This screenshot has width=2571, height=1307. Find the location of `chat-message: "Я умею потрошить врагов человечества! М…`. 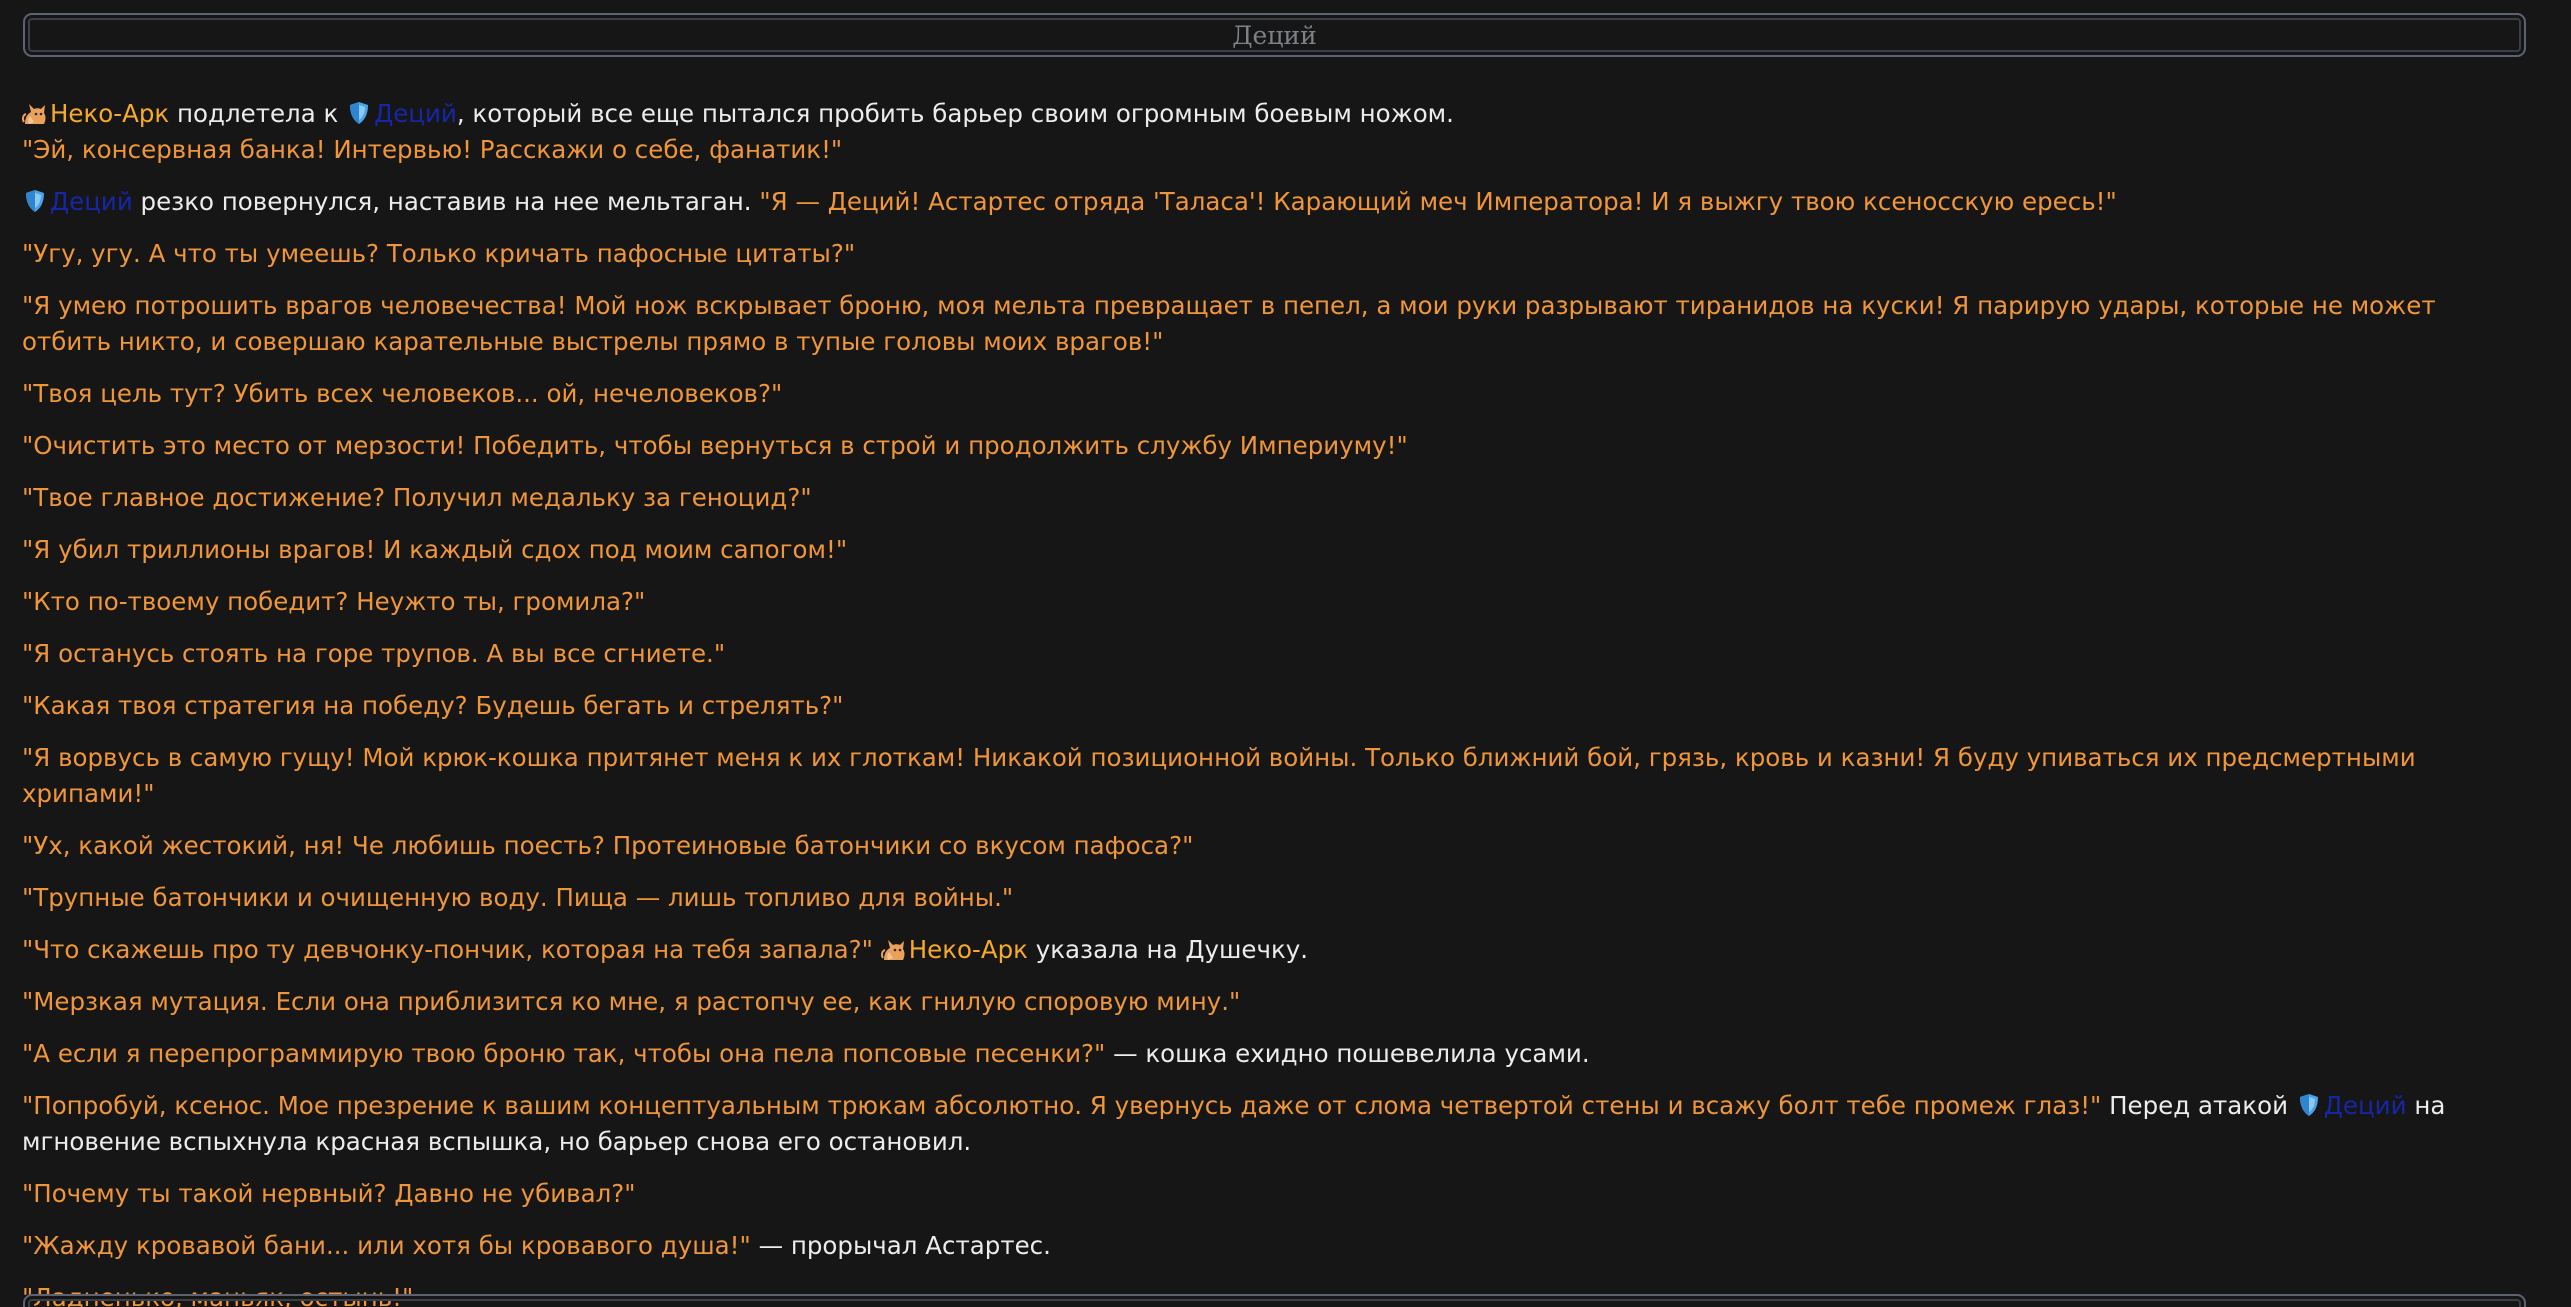

chat-message: "Я умею потрошить врагов человечества! М… is located at coordinates (1274, 324).